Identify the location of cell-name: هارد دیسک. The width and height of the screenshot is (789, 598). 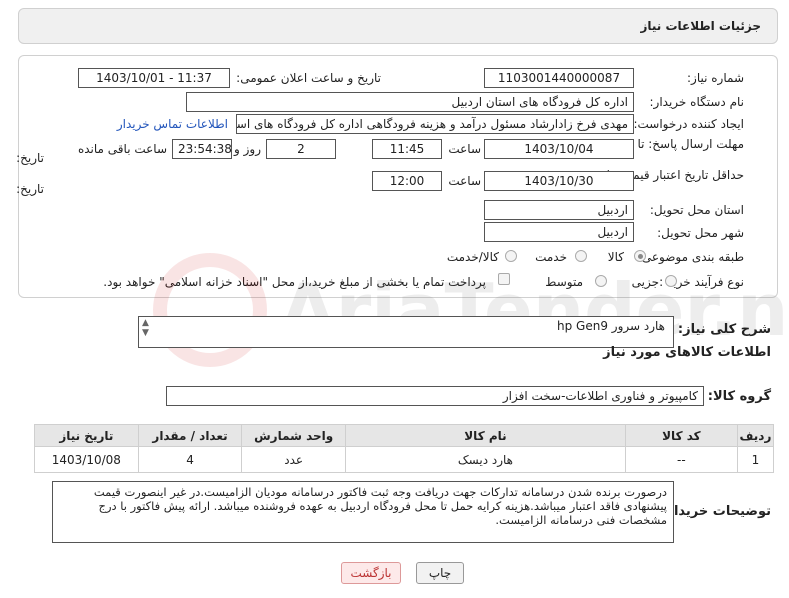
(485, 459).